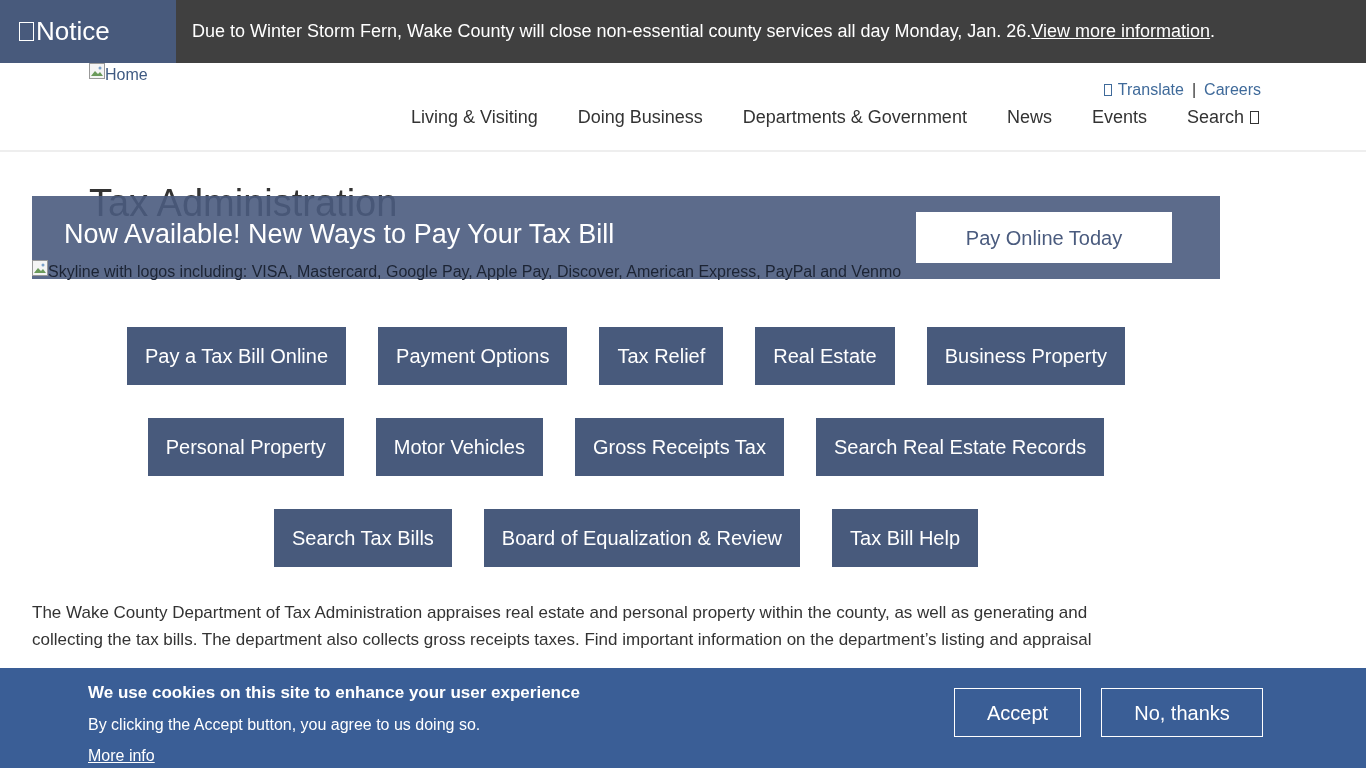  What do you see at coordinates (960, 447) in the screenshot?
I see `tax-link-button: Search Real Estate Records` at bounding box center [960, 447].